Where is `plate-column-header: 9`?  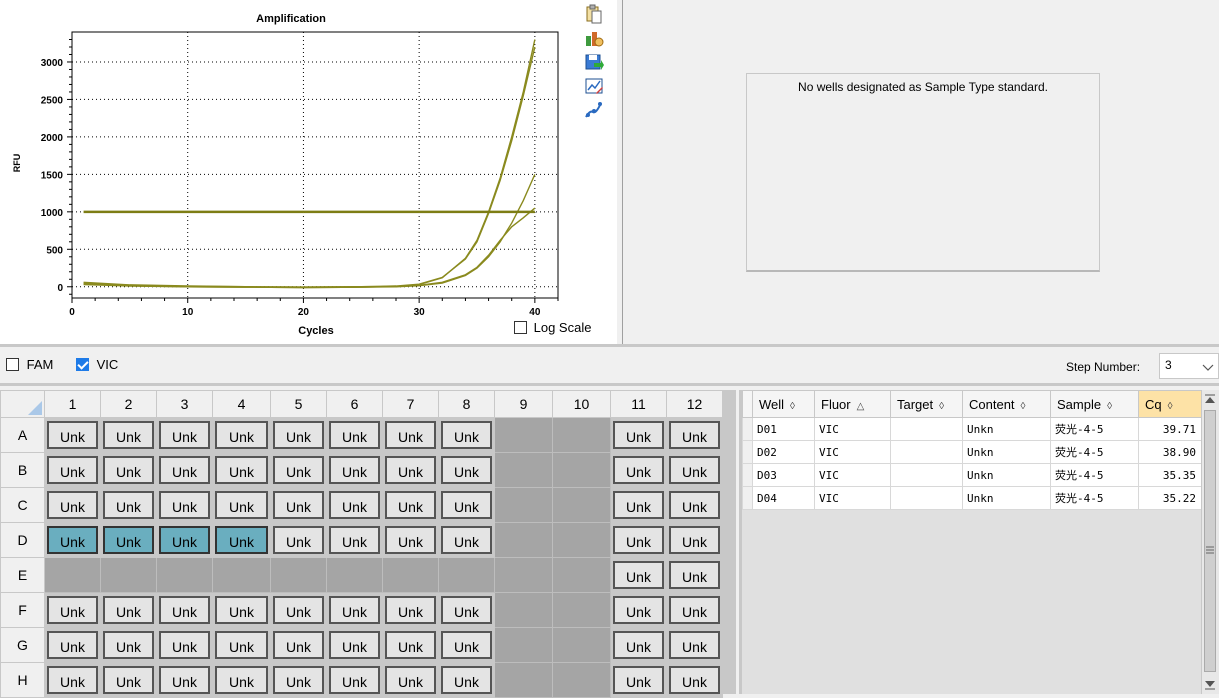
plate-column-header: 9 is located at coordinates (523, 404).